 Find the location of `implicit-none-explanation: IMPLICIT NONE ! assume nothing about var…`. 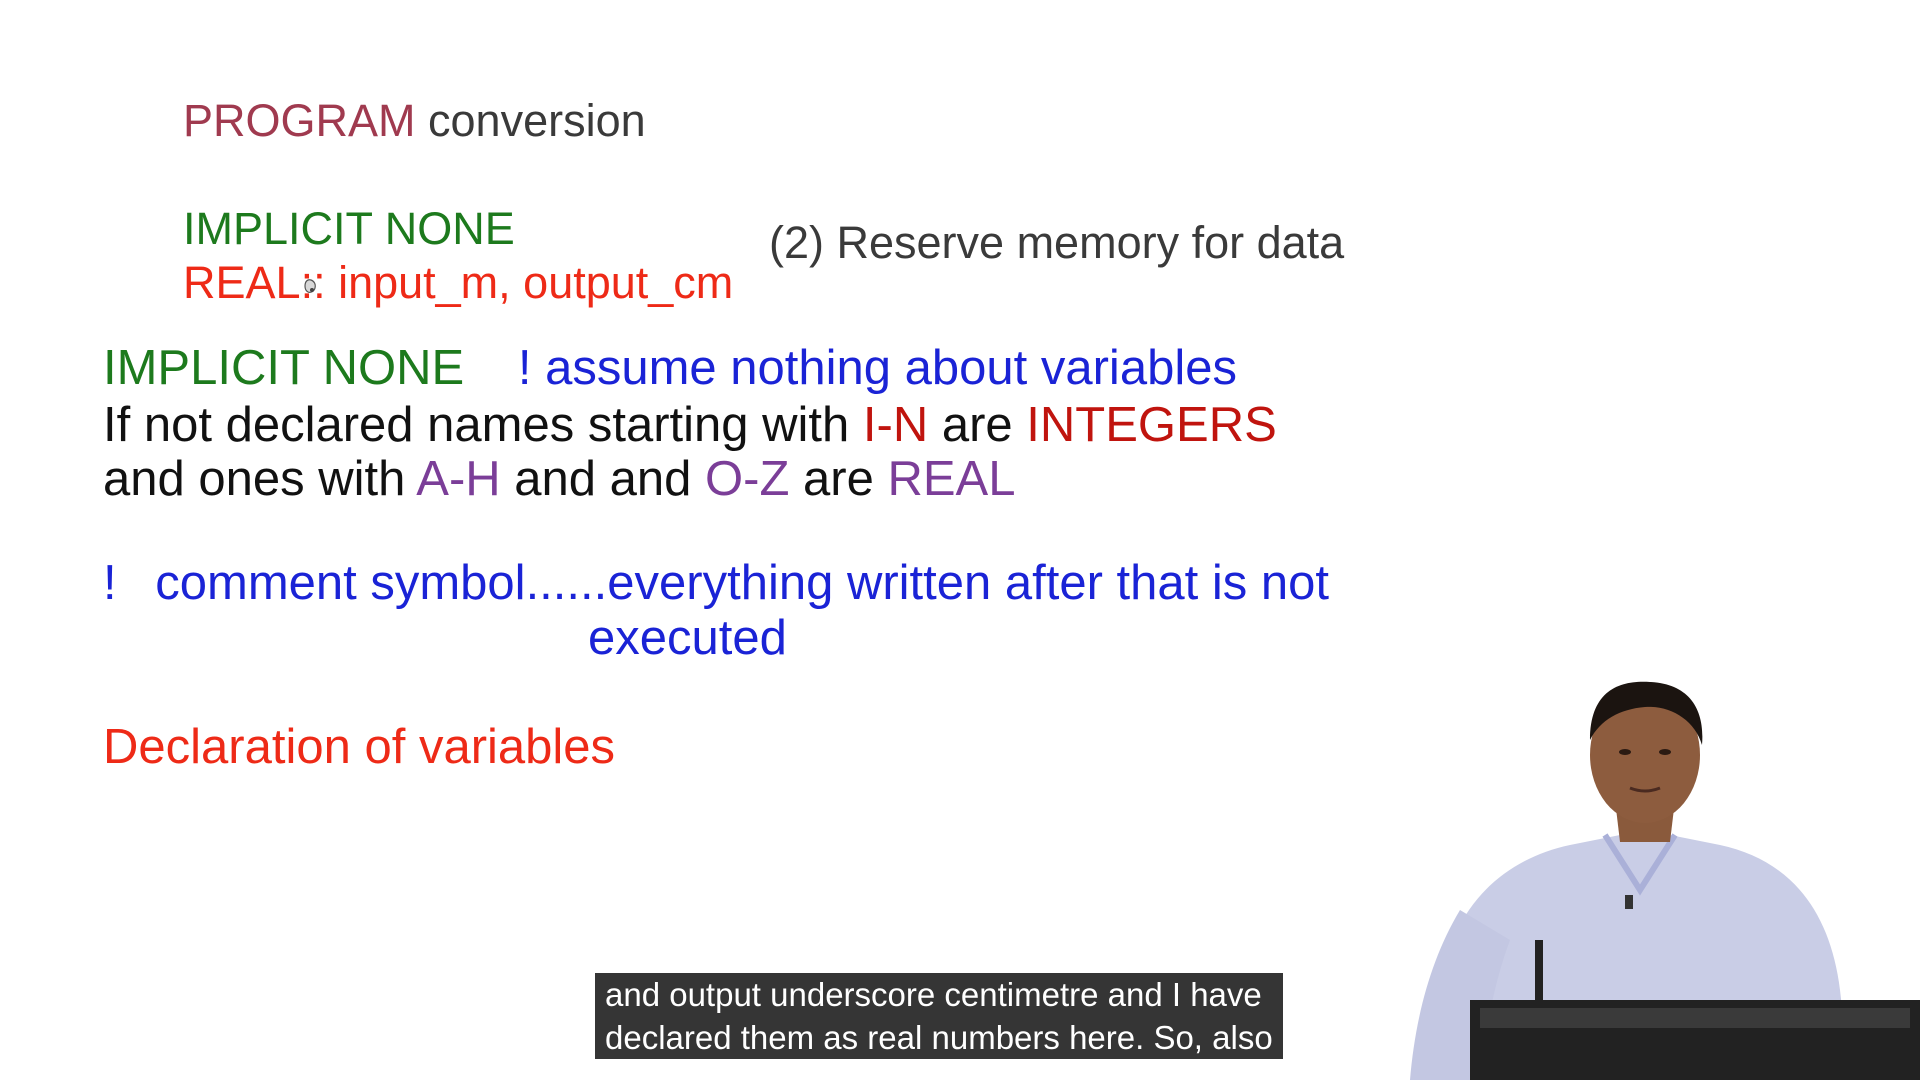

implicit-none-explanation: IMPLICIT NONE ! assume nothing about var… is located at coordinates (670, 368).